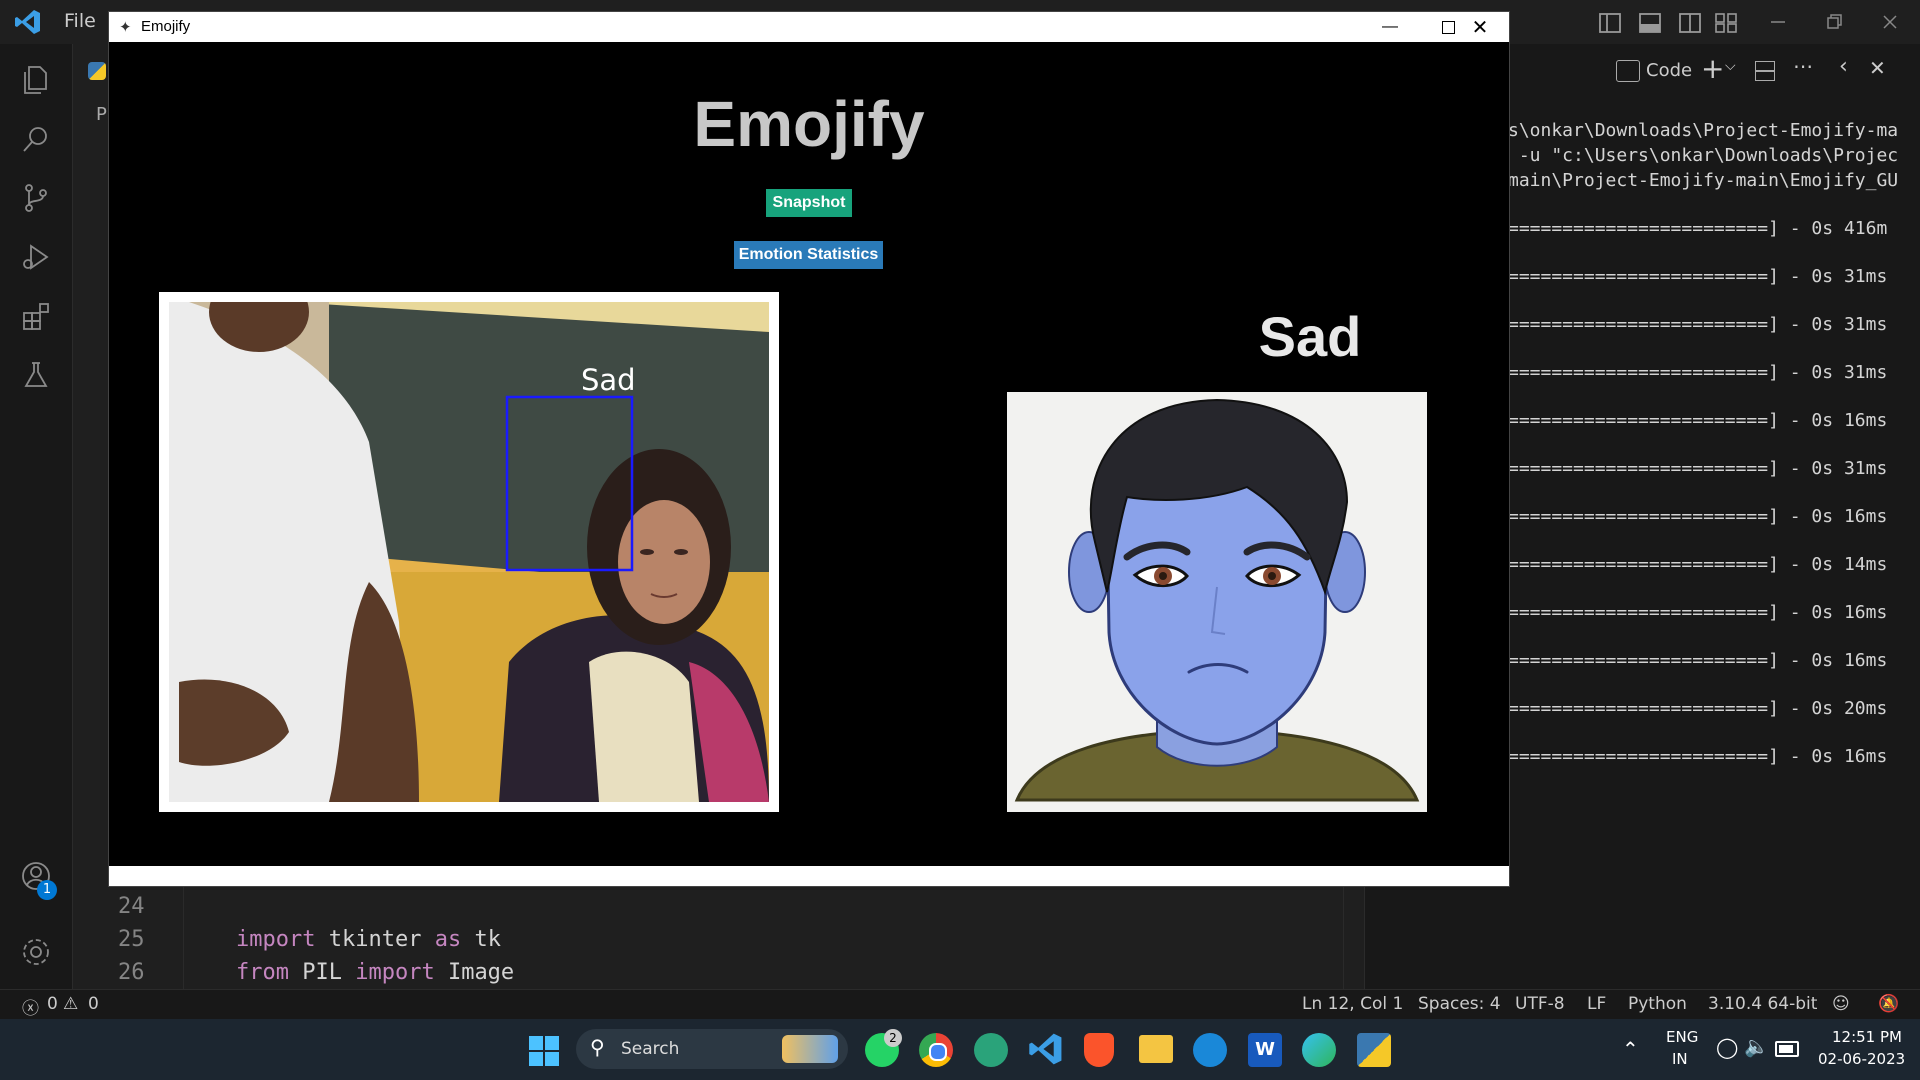 This screenshot has height=1080, width=1920. Describe the element at coordinates (608, 380) in the screenshot. I see `face-emotion-label: Sad` at that location.